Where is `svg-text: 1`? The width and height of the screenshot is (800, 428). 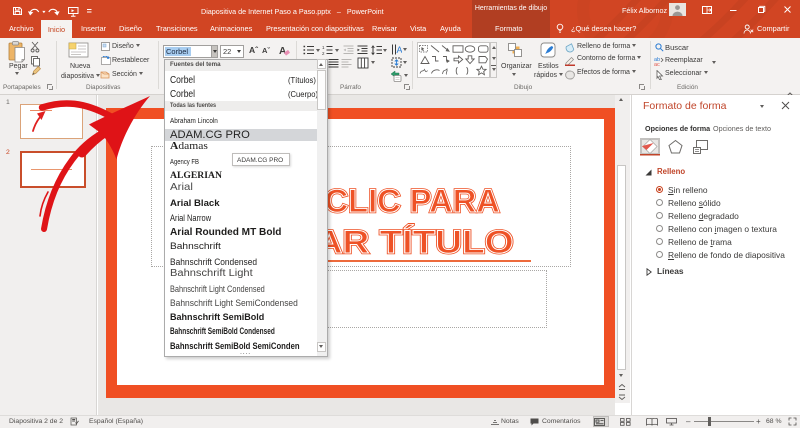
svg-text: 1 is located at coordinates (323, 47).